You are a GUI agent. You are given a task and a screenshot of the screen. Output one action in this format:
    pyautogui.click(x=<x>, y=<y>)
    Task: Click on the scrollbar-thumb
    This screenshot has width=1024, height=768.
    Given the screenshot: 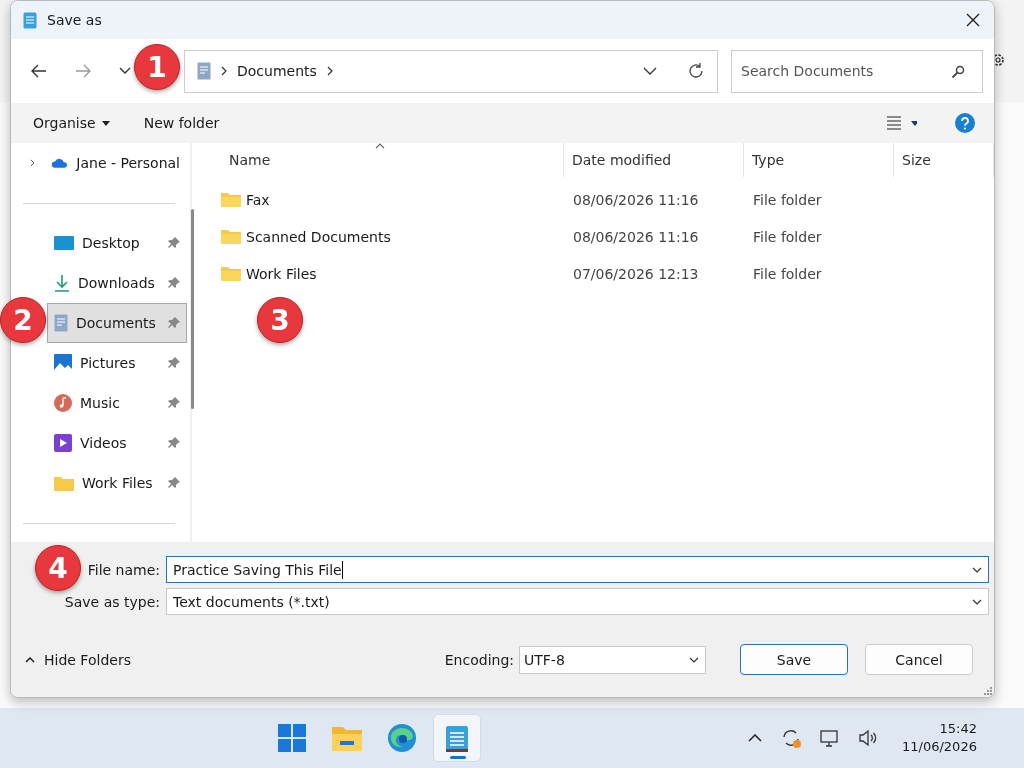 What is the action you would take?
    pyautogui.click(x=192, y=309)
    